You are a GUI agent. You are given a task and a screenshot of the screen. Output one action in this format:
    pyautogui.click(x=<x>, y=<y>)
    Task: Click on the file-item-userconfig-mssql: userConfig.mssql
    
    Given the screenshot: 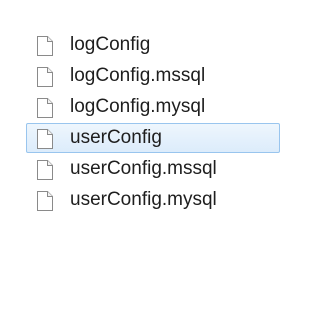 What is the action you would take?
    pyautogui.click(x=153, y=169)
    